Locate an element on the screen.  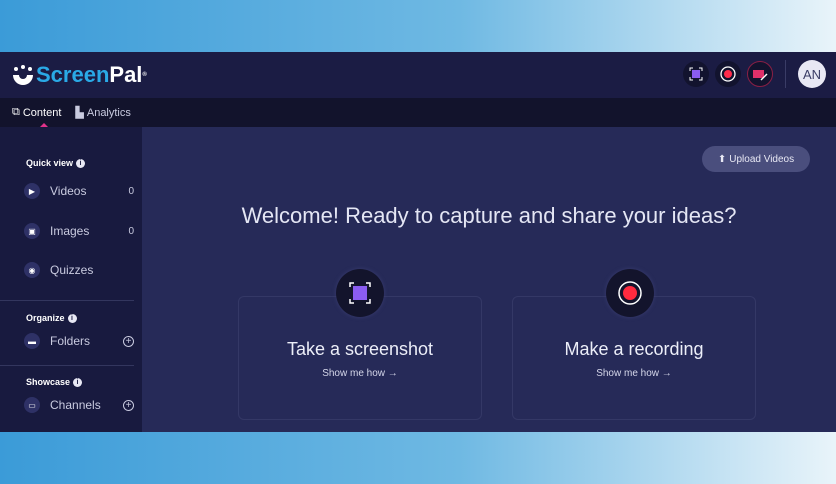
sidebar-item-quizzes: ◉ Quizzes is located at coordinates (79, 270).